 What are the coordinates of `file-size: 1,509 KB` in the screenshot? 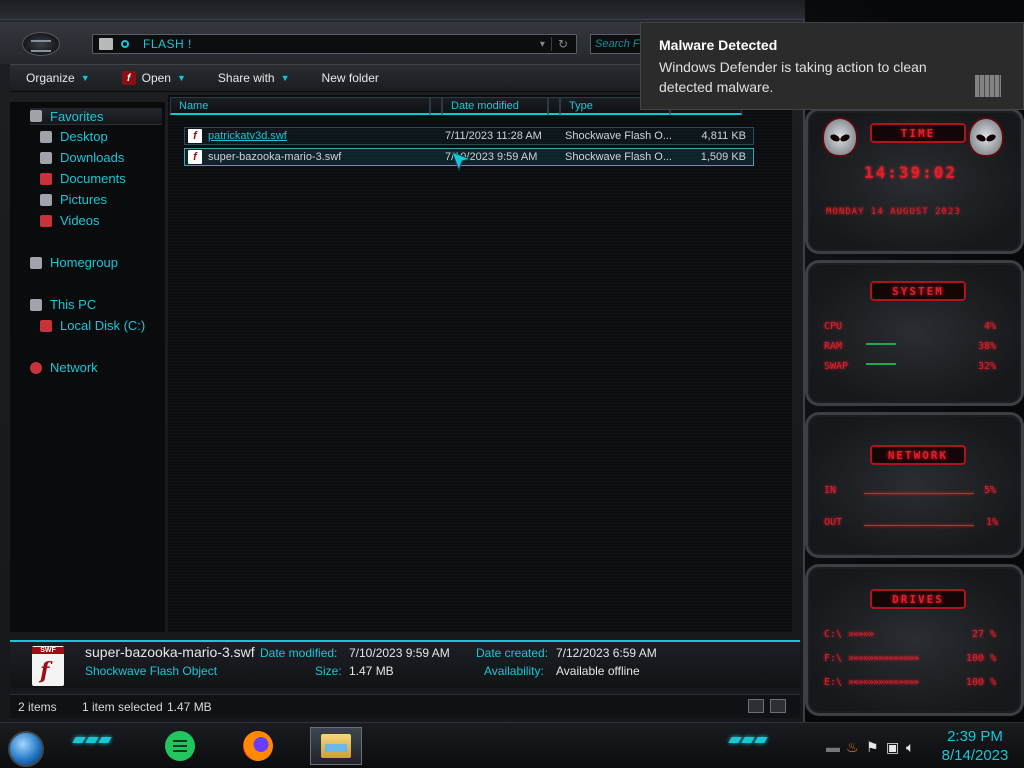 It's located at (723, 157).